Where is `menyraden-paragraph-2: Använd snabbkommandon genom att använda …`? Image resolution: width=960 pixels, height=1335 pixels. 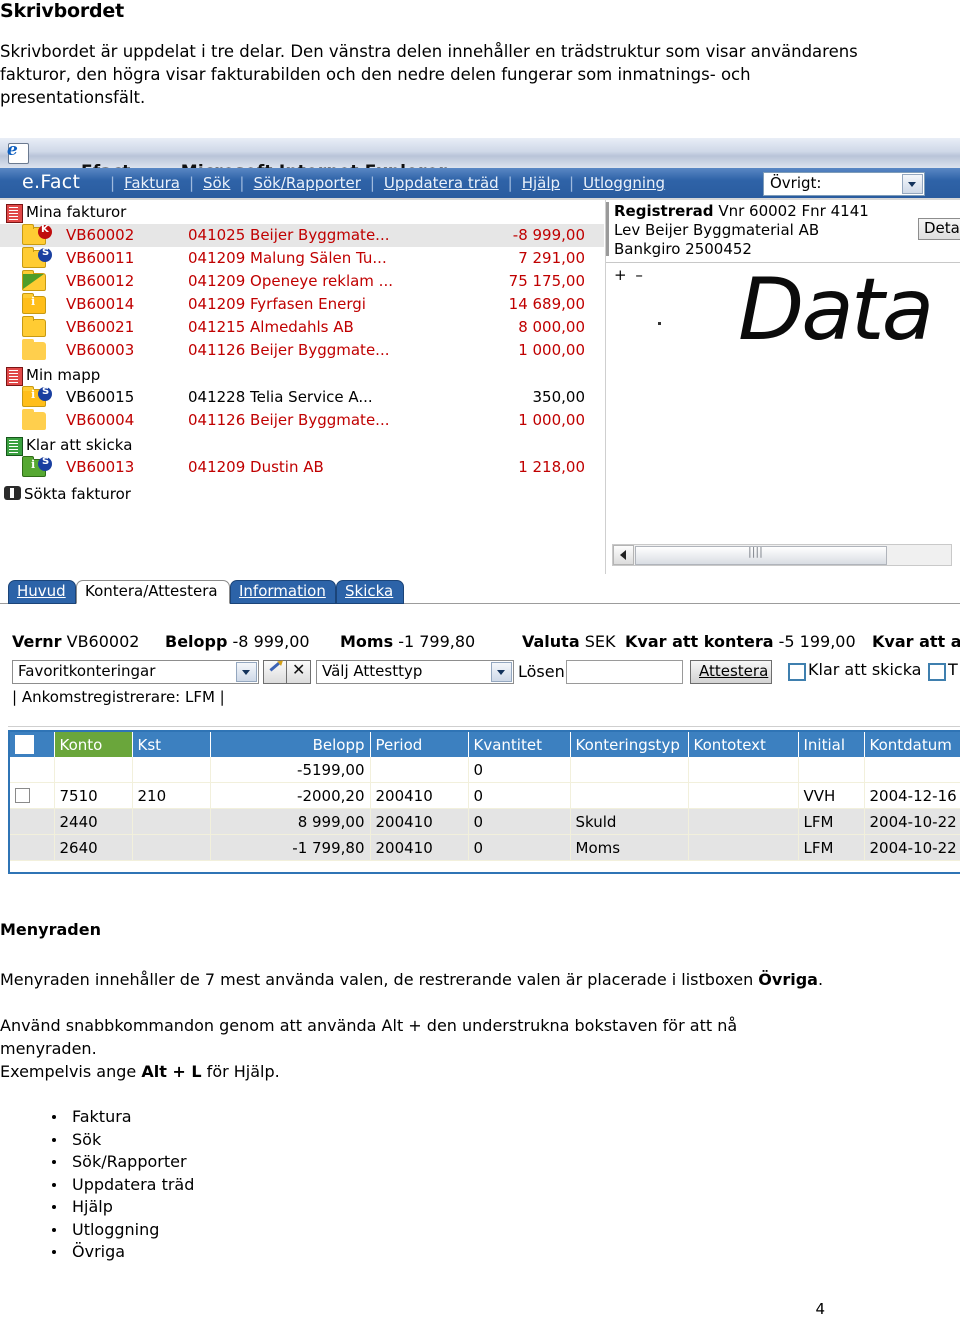
menyraden-paragraph-2: Använd snabbkommandon genom att använda … is located at coordinates (369, 1037).